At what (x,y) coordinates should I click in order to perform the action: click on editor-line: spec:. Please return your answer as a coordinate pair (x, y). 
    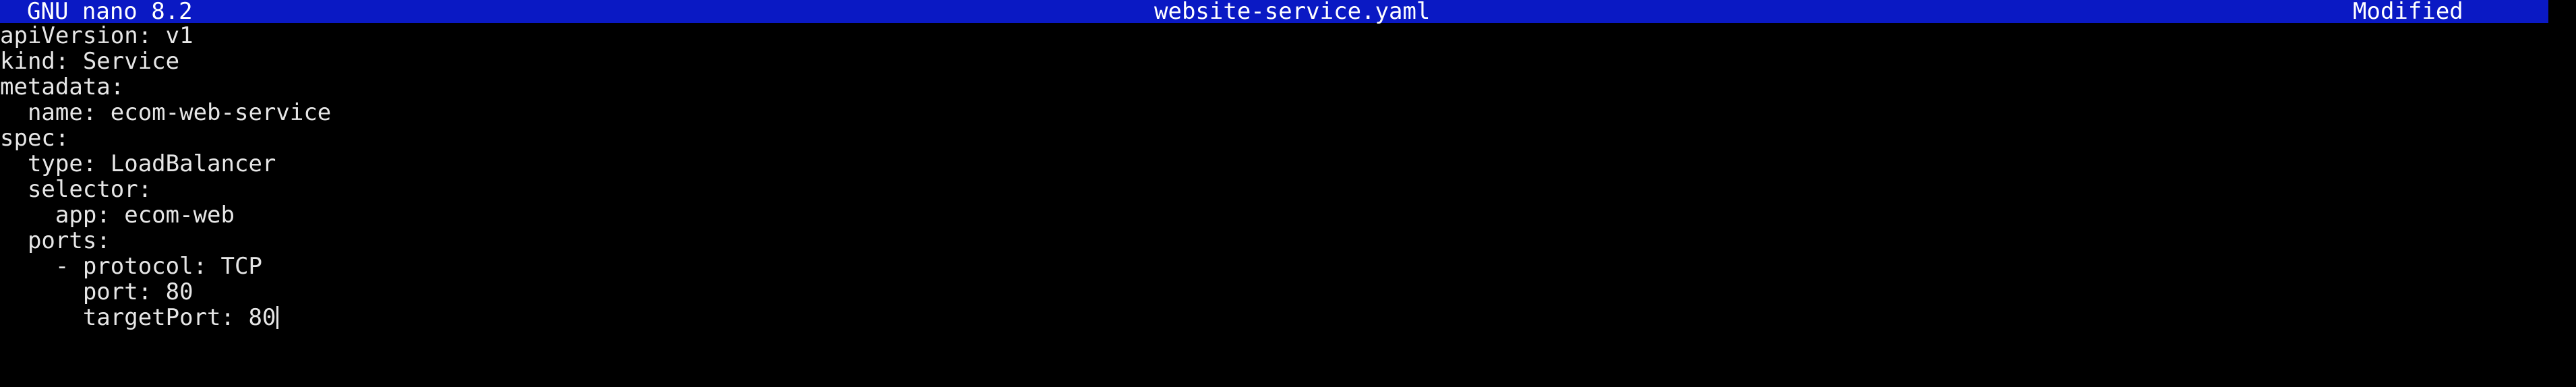
    Looking at the image, I should click on (34, 138).